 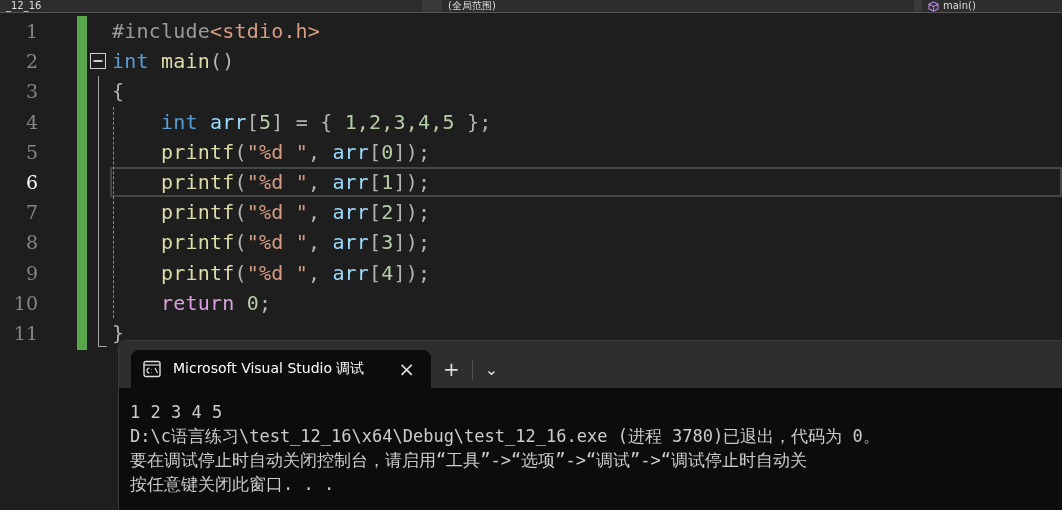 What do you see at coordinates (295, 152) in the screenshot?
I see `code-line: printf("%d ", arr[0]);` at bounding box center [295, 152].